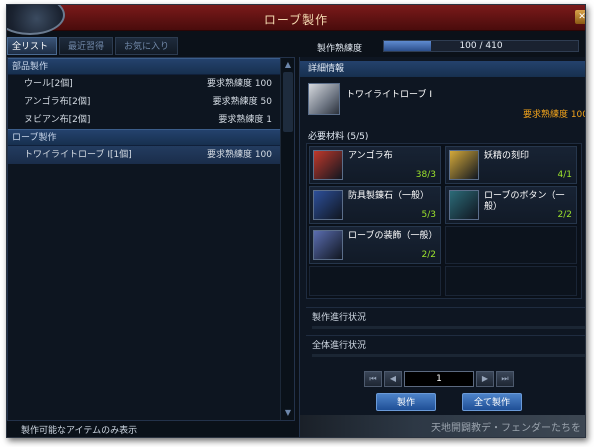 This screenshot has height=447, width=594. Describe the element at coordinates (448, 327) in the screenshot. I see `craft-progress-bar` at that location.